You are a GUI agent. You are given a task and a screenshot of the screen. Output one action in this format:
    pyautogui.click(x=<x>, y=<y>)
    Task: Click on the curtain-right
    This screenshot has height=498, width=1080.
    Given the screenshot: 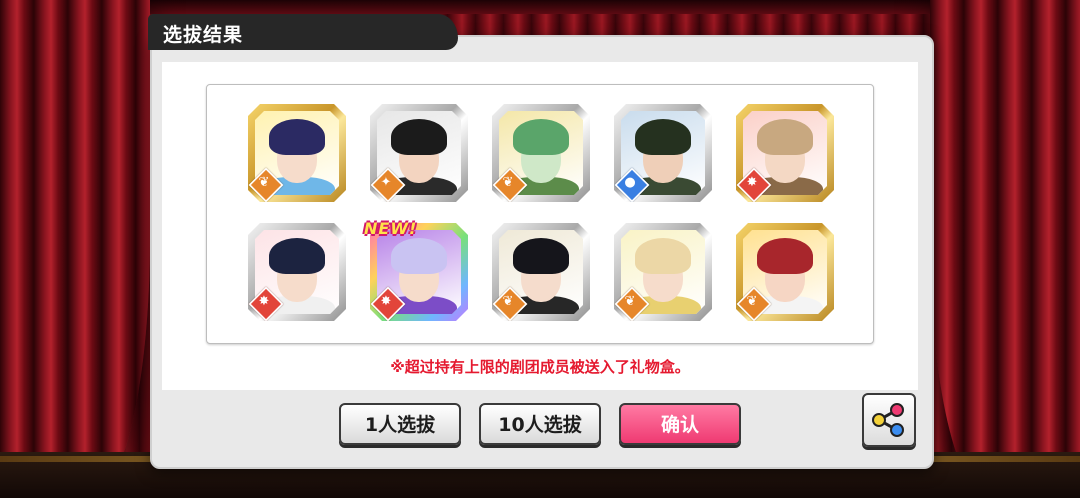 What is the action you would take?
    pyautogui.click(x=1005, y=249)
    